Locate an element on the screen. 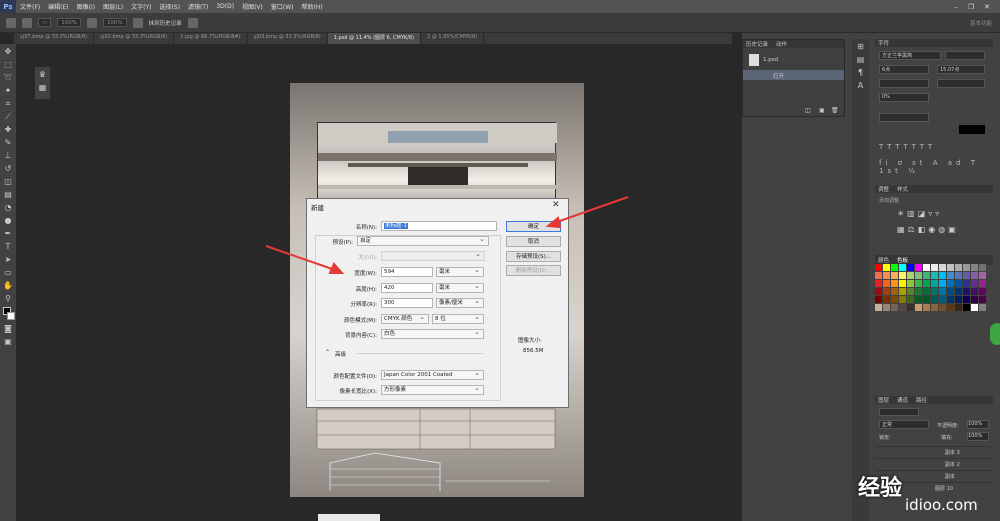 The image size is (1000, 521). fill-field: 100% is located at coordinates (978, 436).